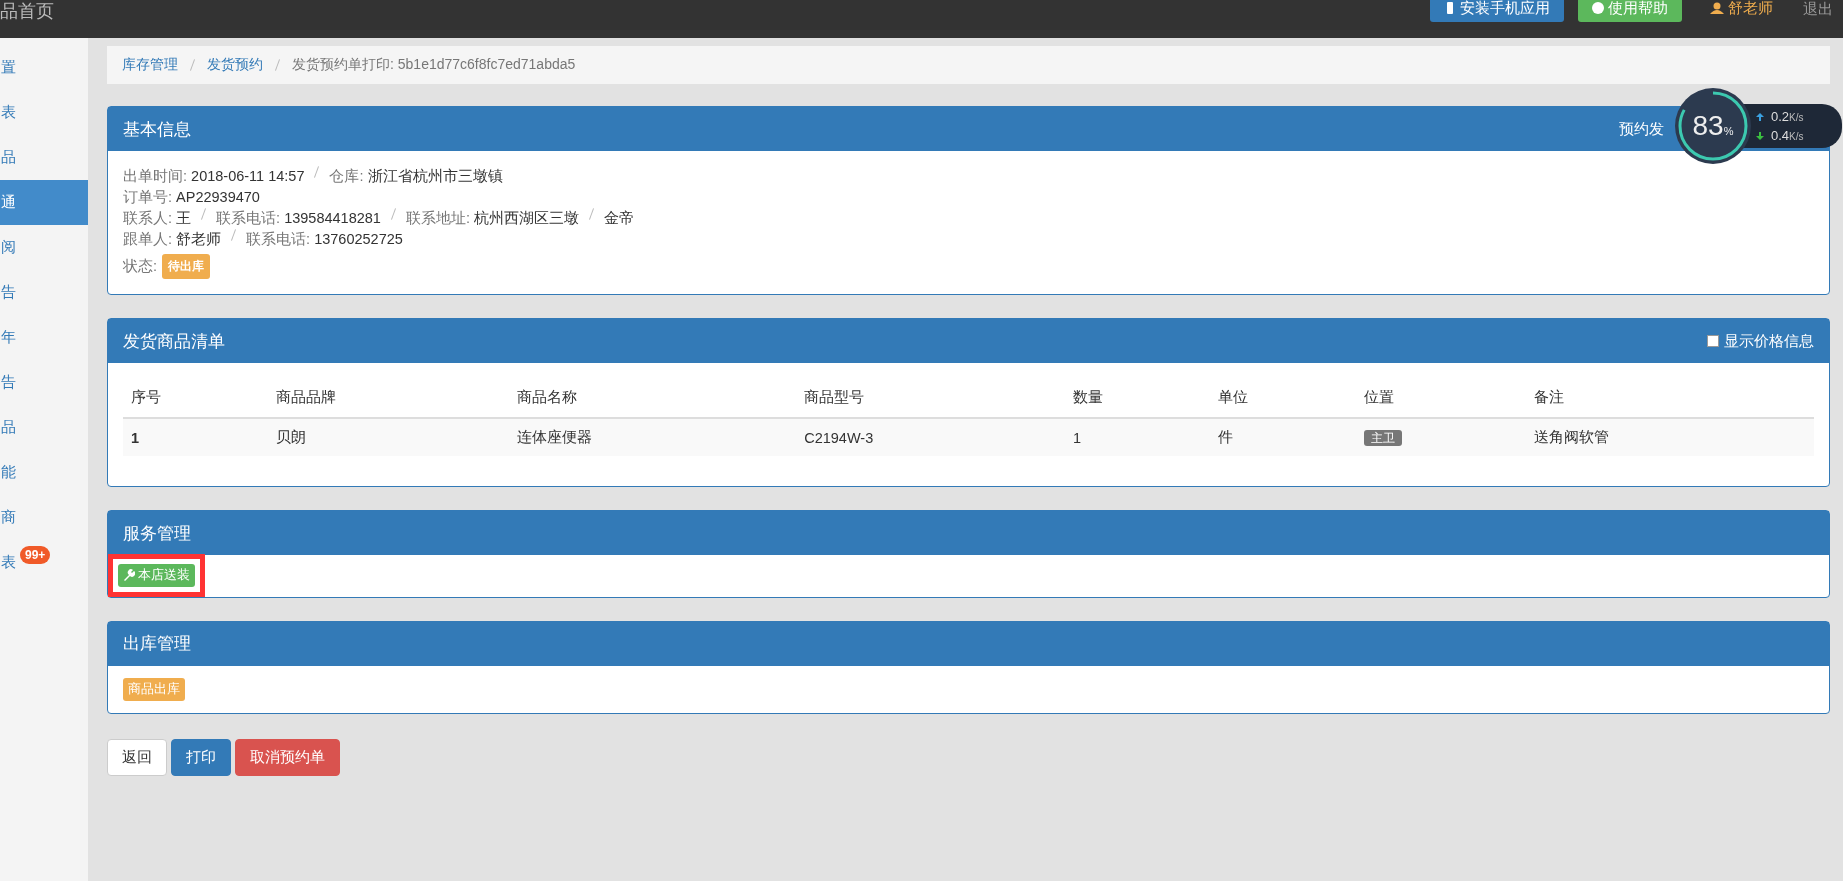 This screenshot has width=1843, height=881. I want to click on sidebar-item: 能, so click(44, 472).